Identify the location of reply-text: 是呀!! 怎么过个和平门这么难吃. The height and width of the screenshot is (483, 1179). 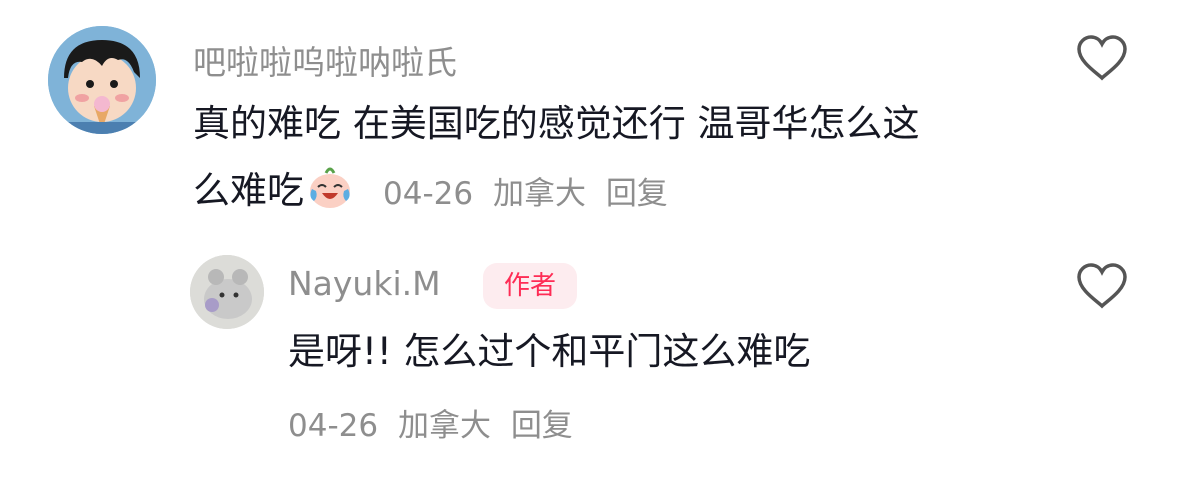
(549, 351).